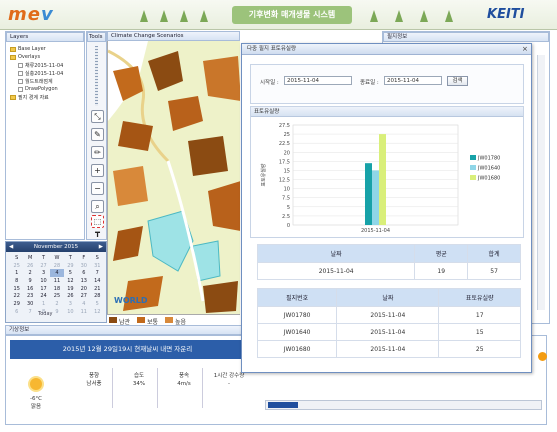 The image size is (557, 432). I want to click on scroll-thumb, so click(283, 405).